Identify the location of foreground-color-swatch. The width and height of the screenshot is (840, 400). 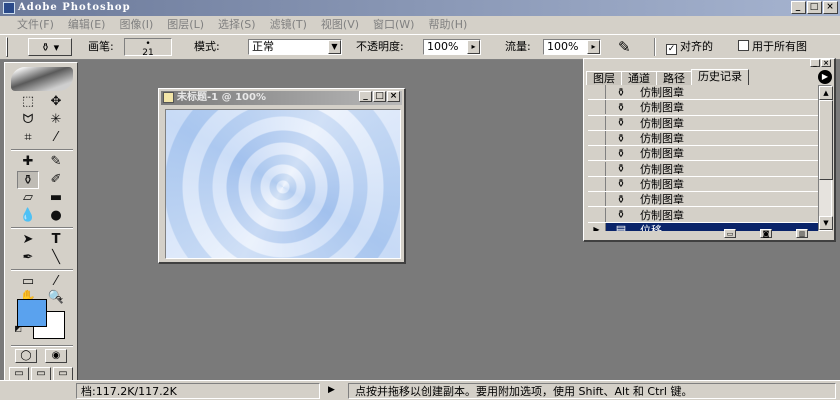
(32, 313).